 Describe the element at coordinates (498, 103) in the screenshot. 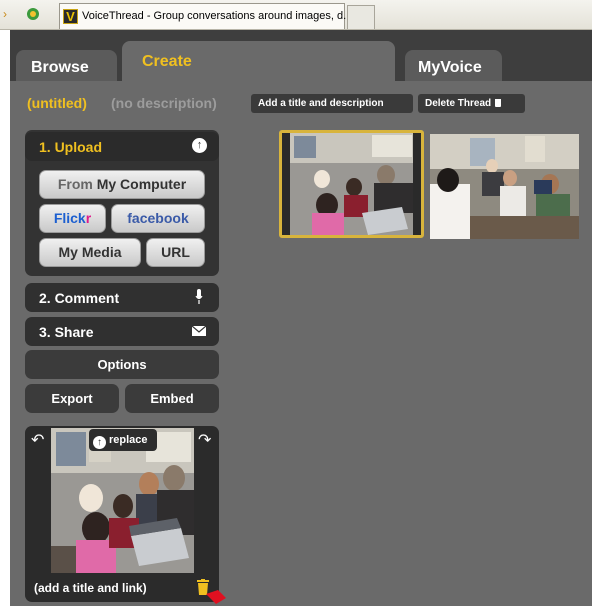

I see `trash-icon` at that location.